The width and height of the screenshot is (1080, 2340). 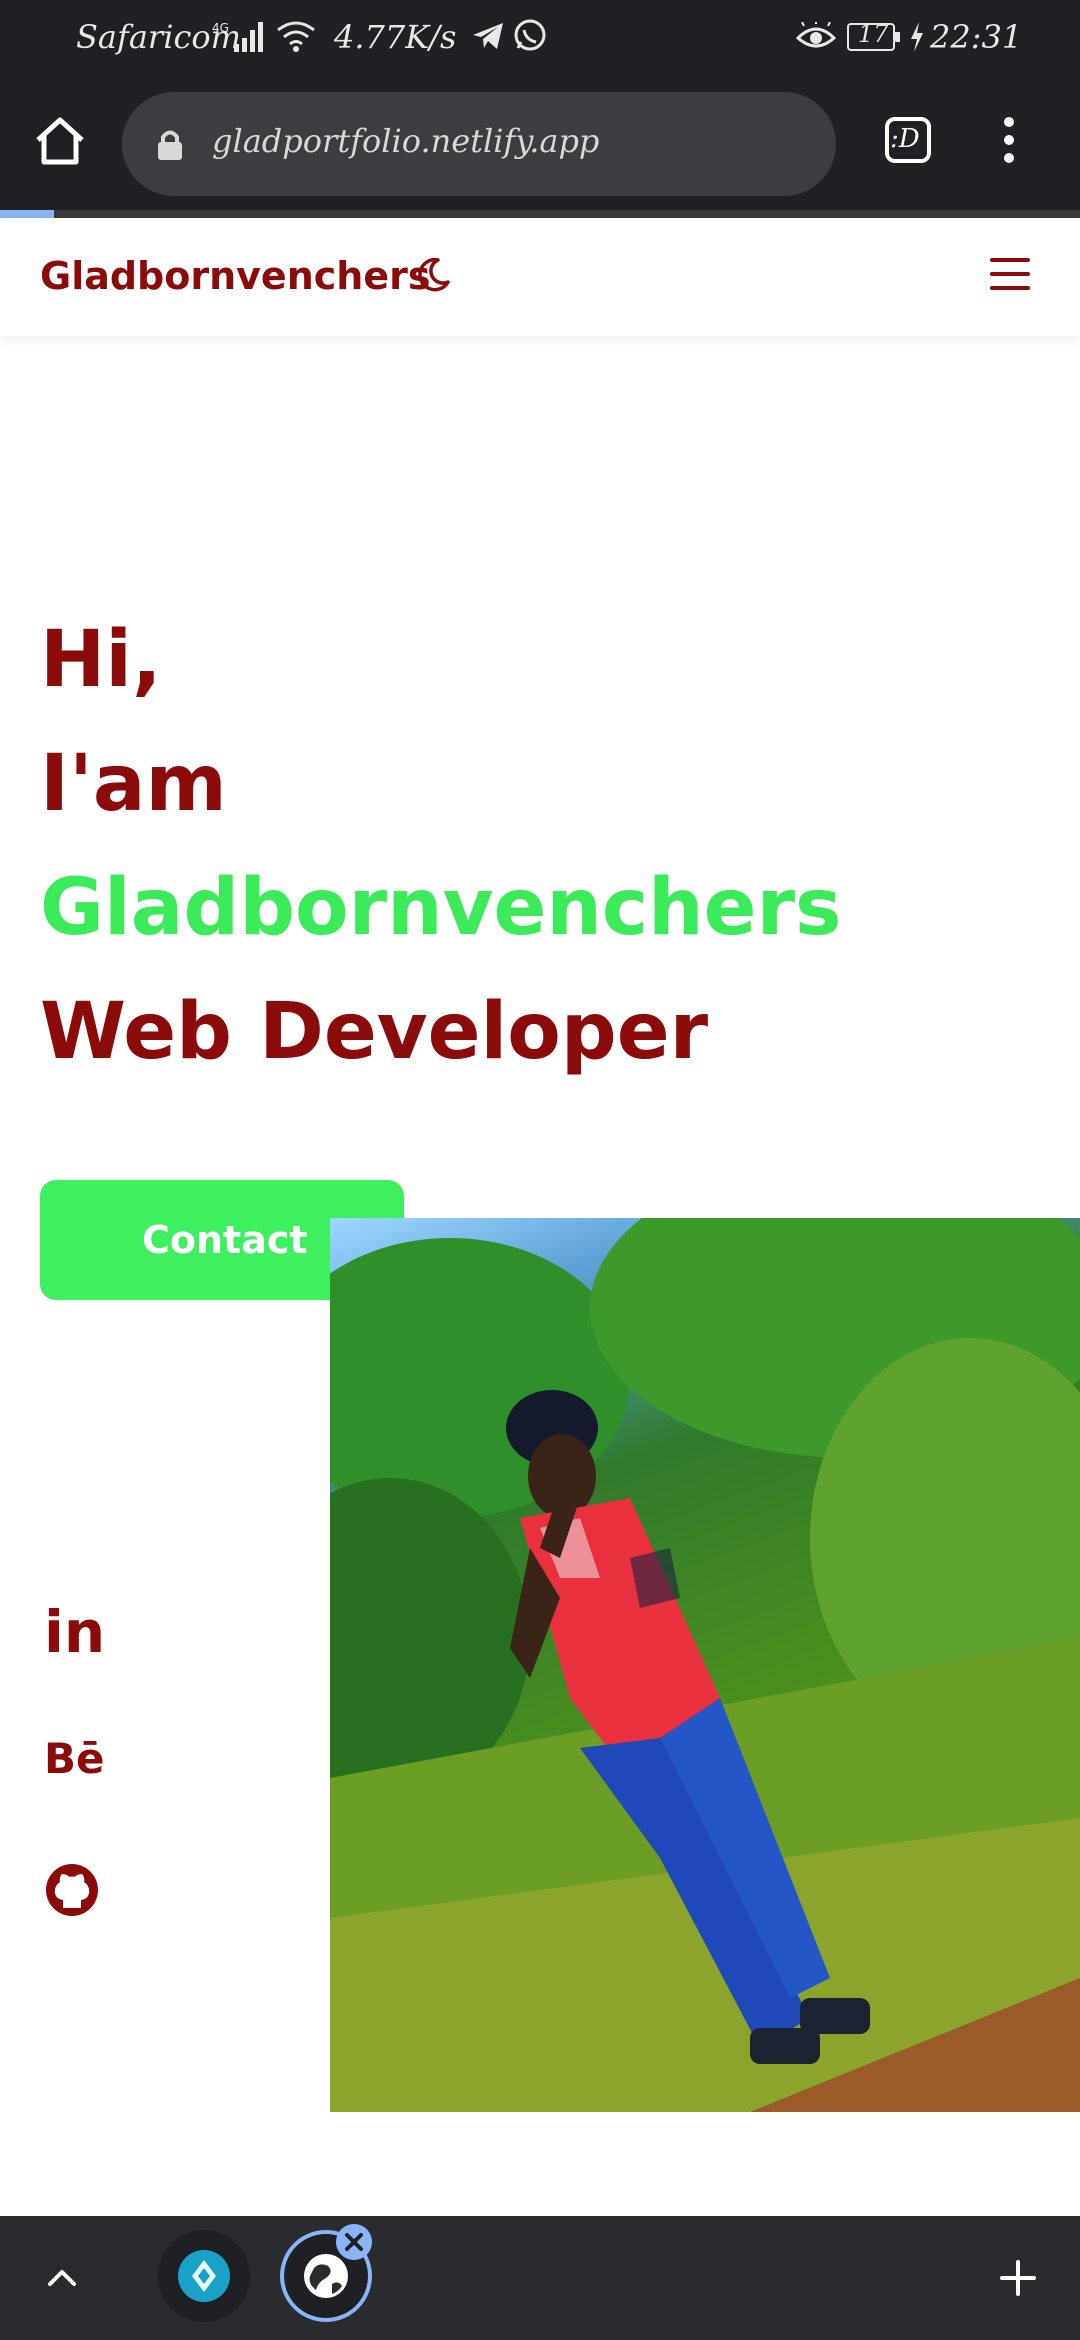 I want to click on page-load-progress, so click(x=540, y=214).